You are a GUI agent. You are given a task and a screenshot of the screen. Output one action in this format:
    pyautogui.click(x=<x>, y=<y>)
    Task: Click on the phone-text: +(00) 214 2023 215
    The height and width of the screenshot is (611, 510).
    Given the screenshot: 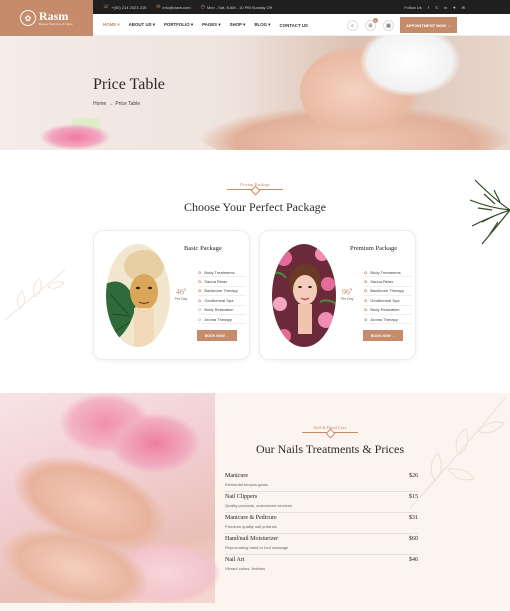 What is the action you would take?
    pyautogui.click(x=129, y=7)
    